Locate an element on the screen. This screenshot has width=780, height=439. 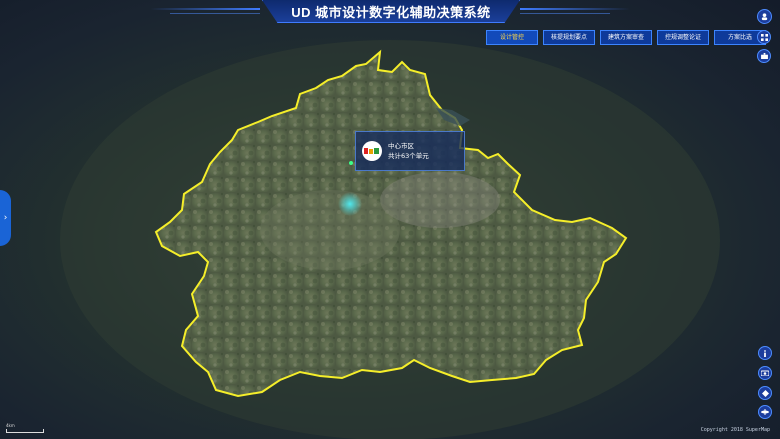
grid-menu-icon is located at coordinates (764, 37).